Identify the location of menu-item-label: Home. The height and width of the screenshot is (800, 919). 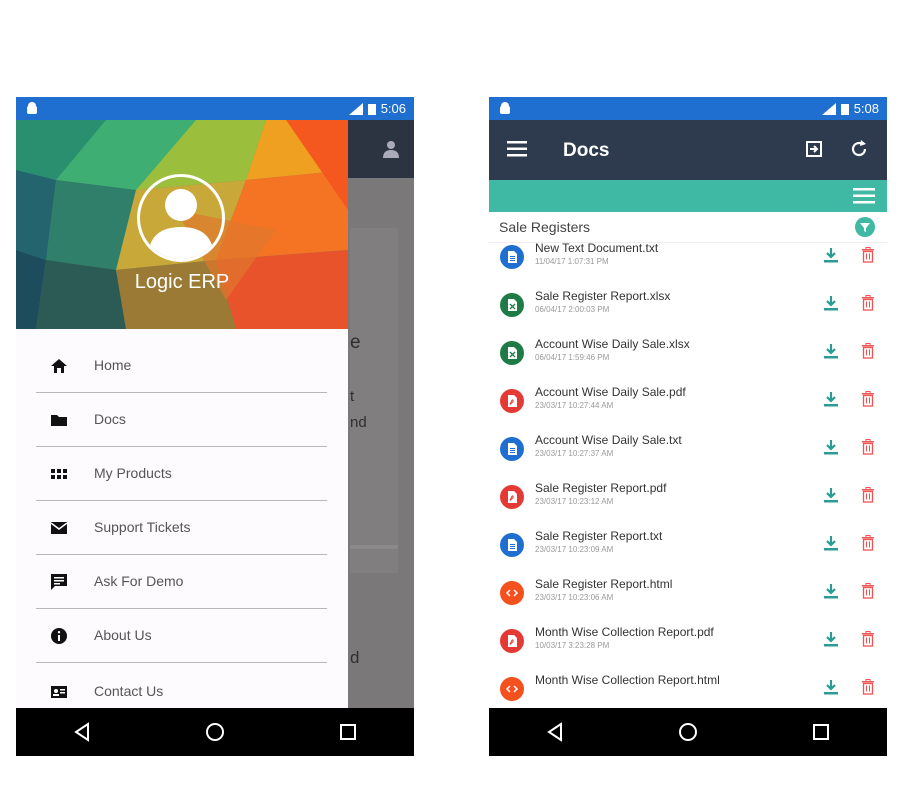
(113, 365).